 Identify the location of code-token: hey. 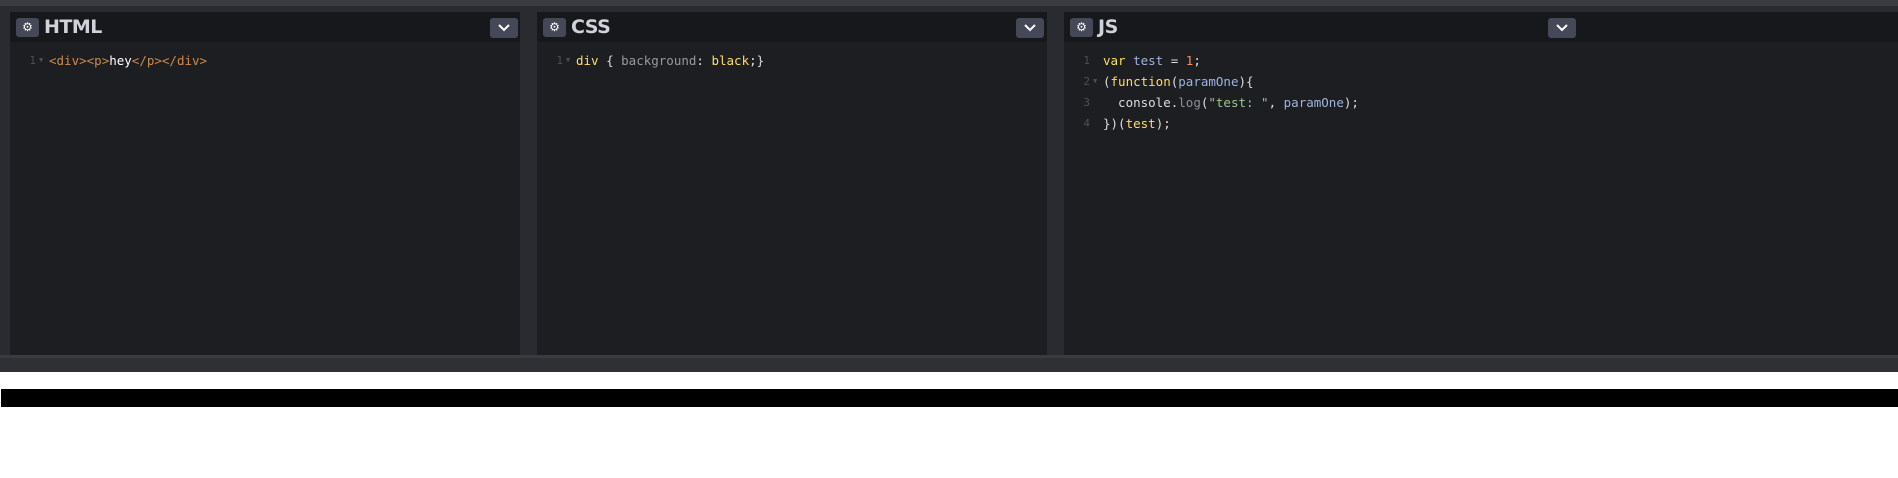
(120, 60).